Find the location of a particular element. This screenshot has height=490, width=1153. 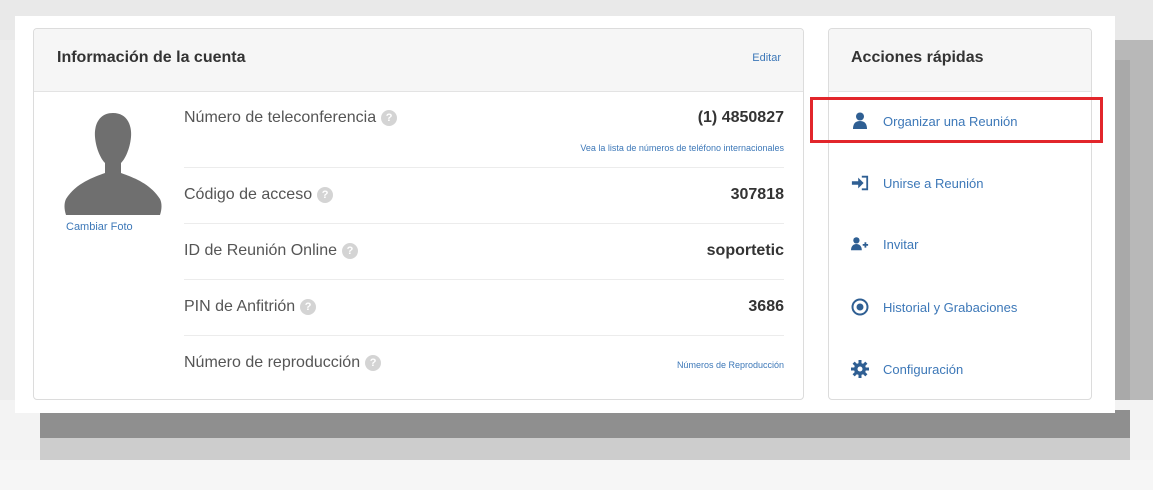

history-recordings-action: Historial y Grabaciones is located at coordinates (966, 307).